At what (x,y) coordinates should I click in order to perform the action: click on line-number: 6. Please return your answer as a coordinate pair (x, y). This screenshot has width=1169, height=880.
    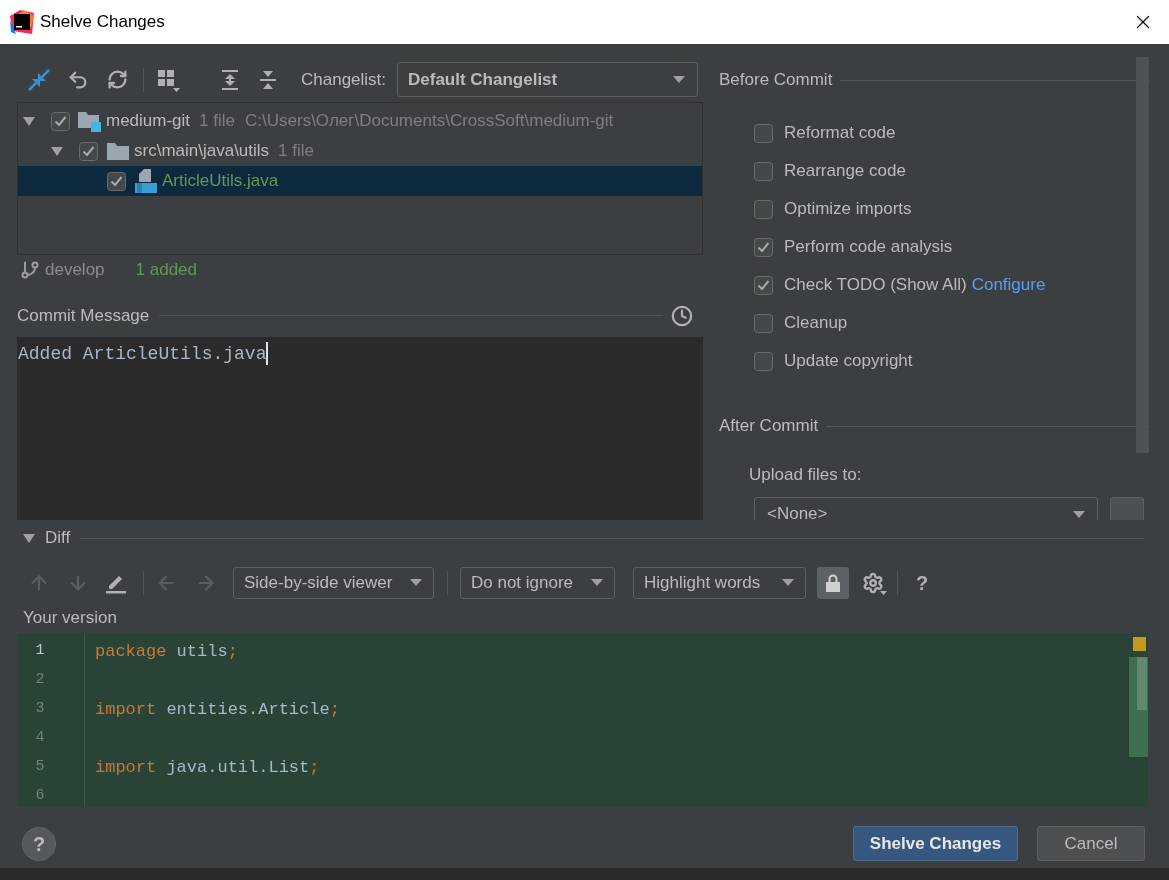
    Looking at the image, I should click on (40, 796).